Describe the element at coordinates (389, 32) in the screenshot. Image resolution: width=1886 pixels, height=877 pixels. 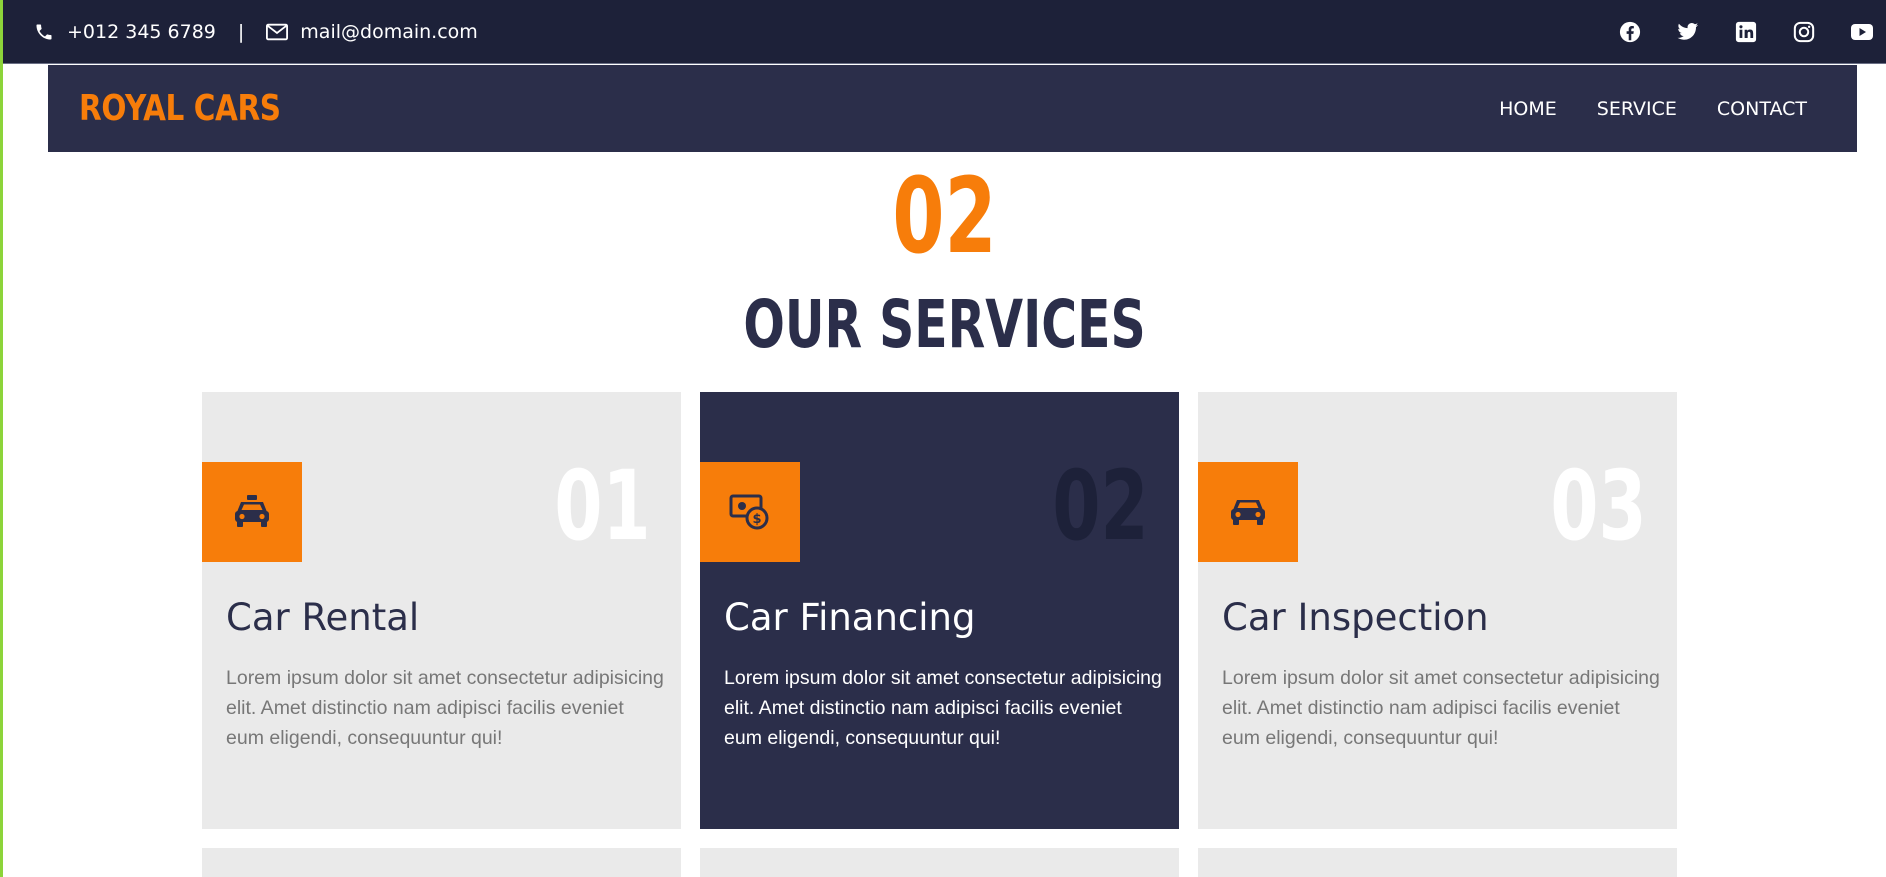
I see `email-address: mail@domain.com` at that location.